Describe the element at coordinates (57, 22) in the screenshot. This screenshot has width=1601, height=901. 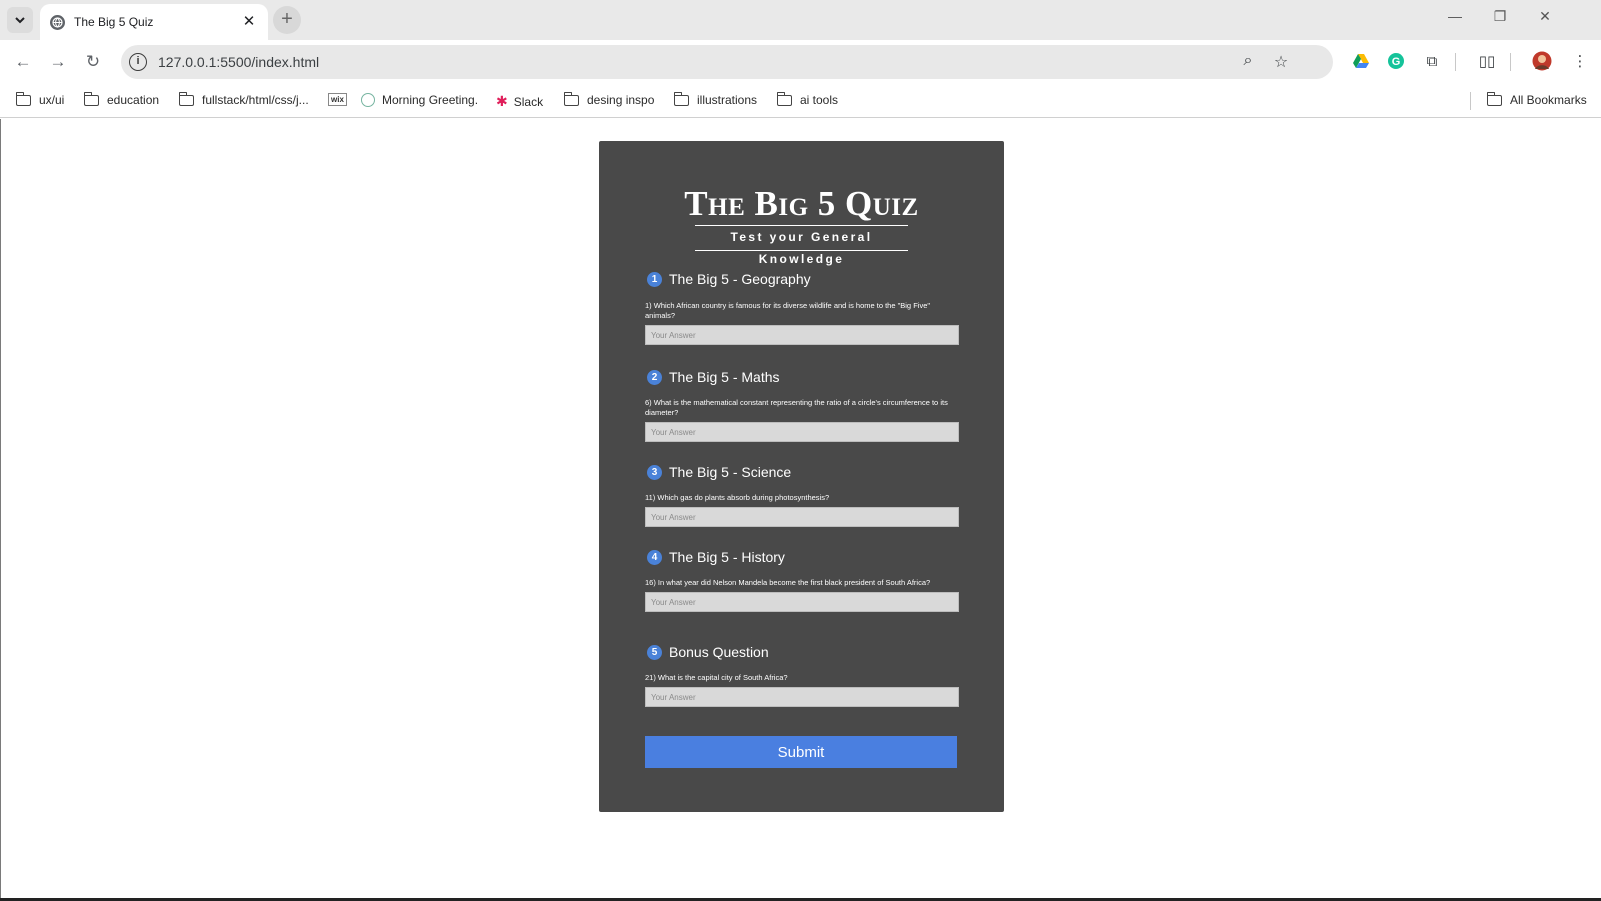
I see `globe-icon` at that location.